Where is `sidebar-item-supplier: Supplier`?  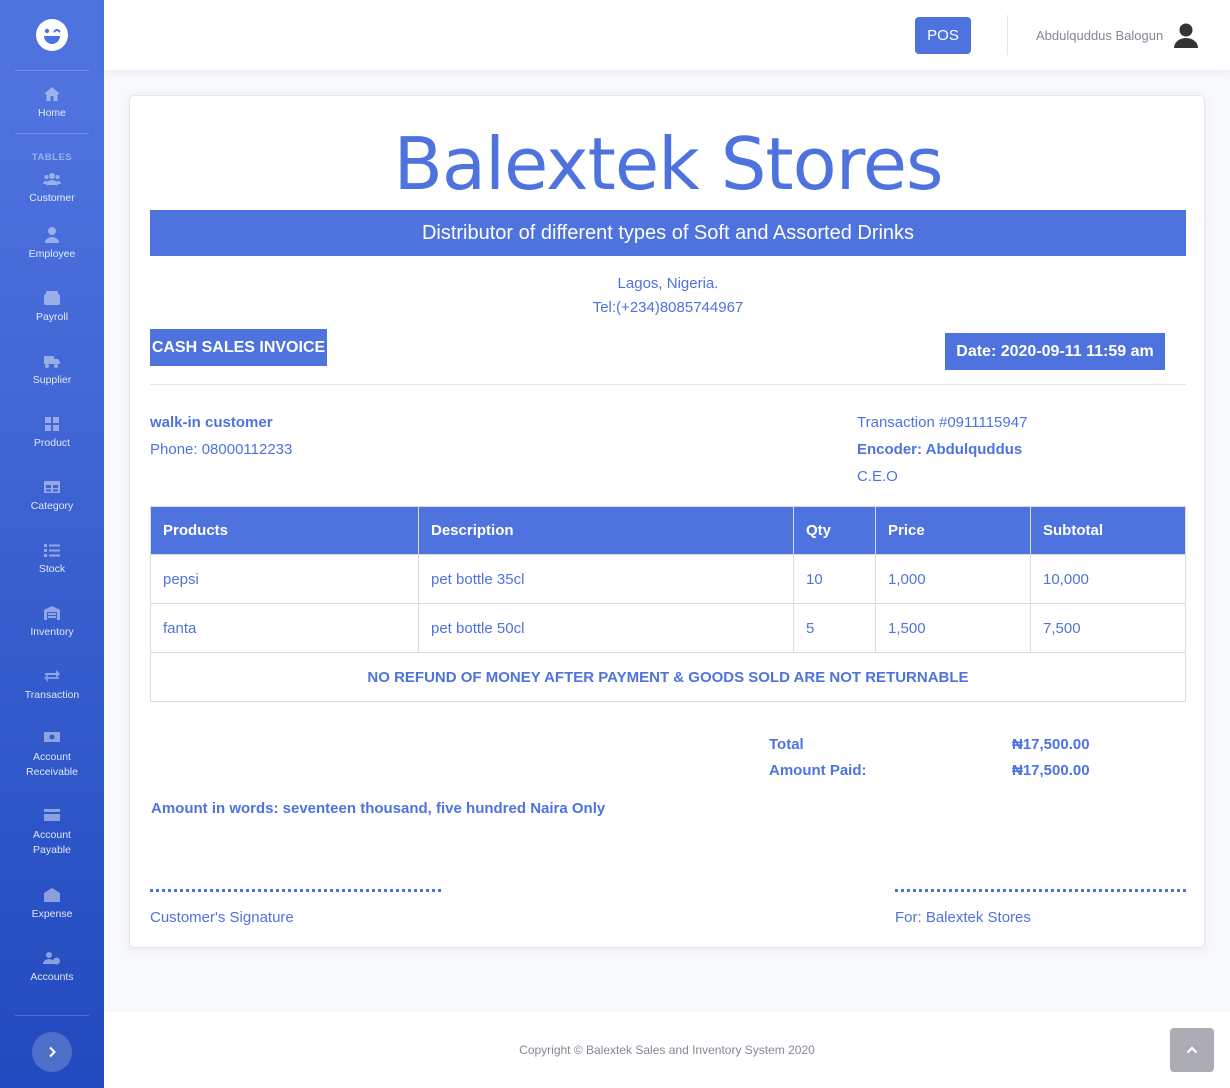
sidebar-item-supplier: Supplier is located at coordinates (52, 368).